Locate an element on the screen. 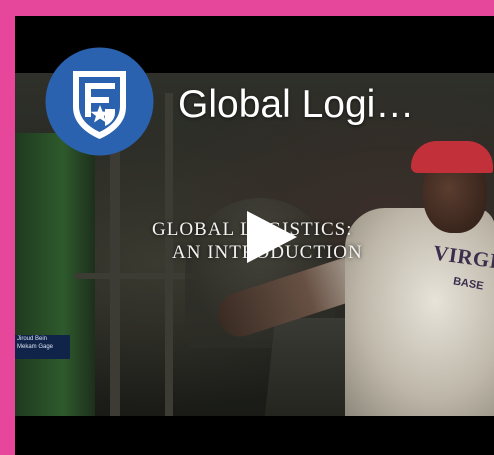  play-button is located at coordinates (271, 237).